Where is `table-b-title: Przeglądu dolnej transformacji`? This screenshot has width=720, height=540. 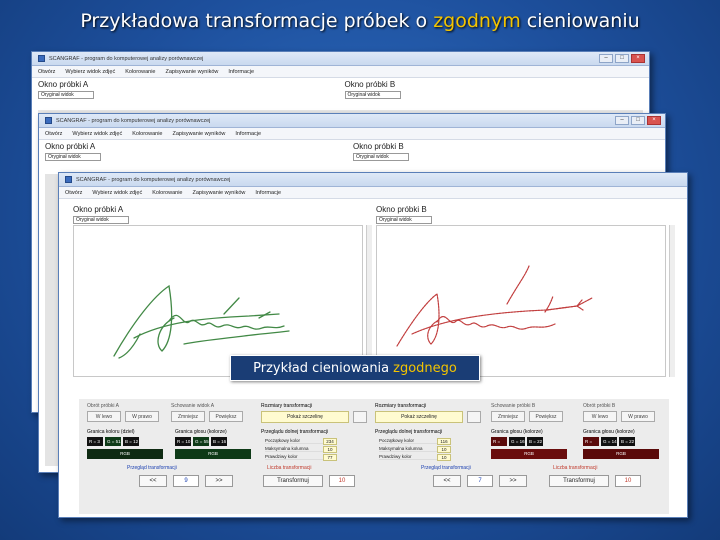
table-b-title: Przeglądu dolnej transformacji is located at coordinates (409, 432).